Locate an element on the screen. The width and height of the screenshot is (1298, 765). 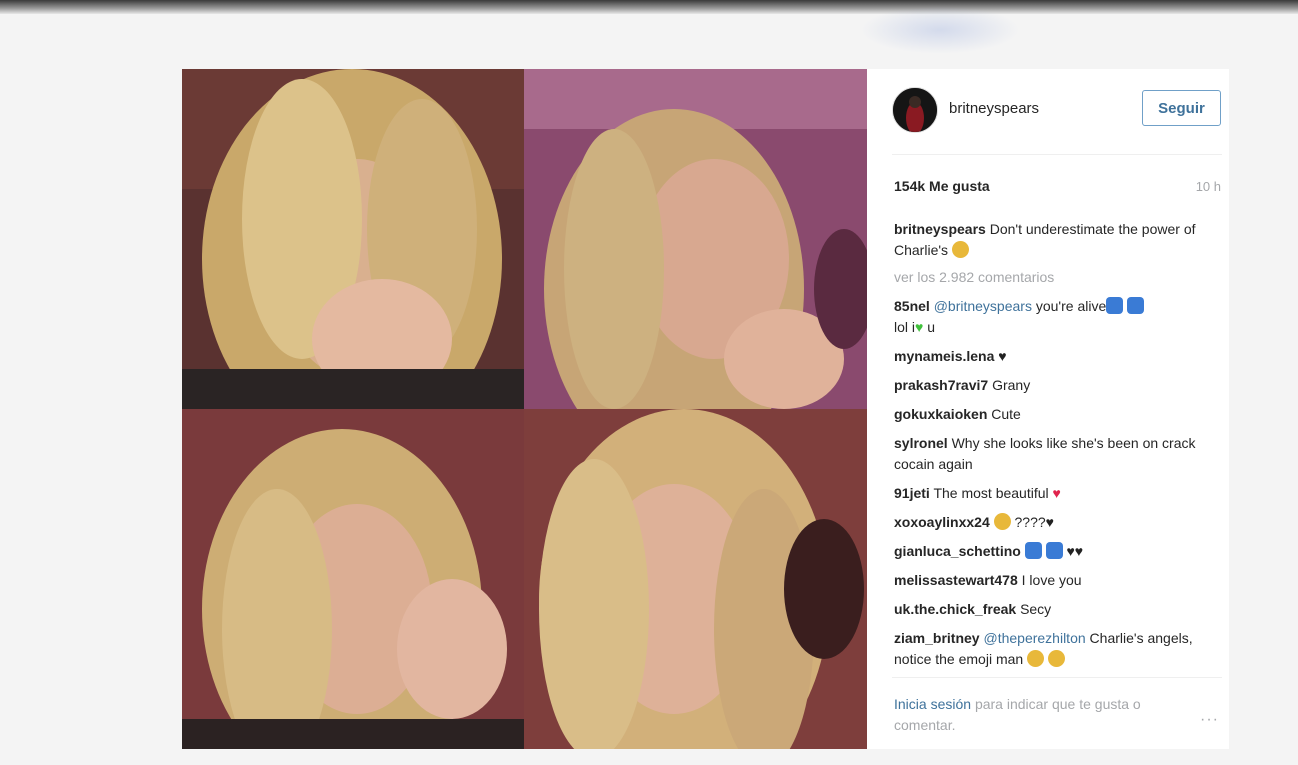
username-link: britneyspears is located at coordinates (994, 108).